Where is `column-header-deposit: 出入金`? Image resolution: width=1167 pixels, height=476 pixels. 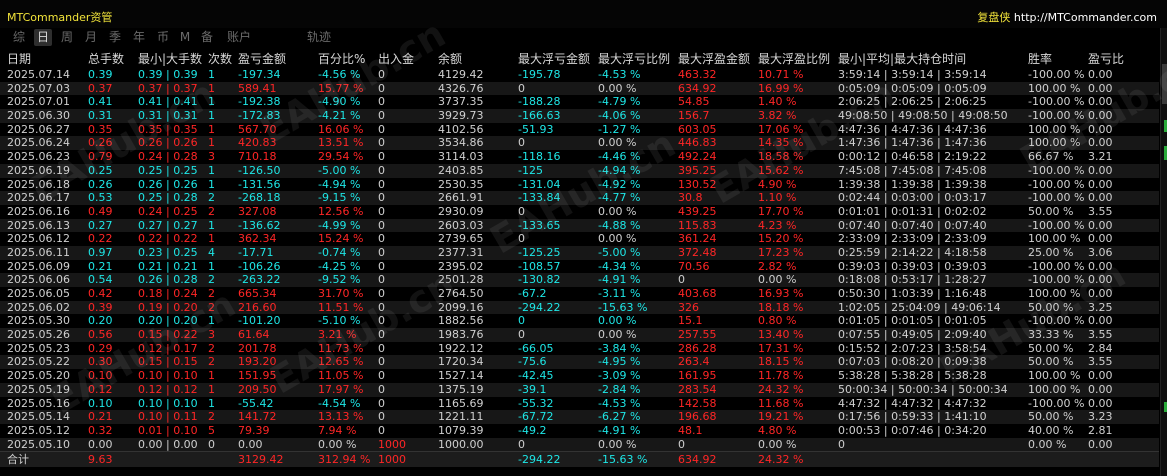 column-header-deposit: 出入金 is located at coordinates (408, 59).